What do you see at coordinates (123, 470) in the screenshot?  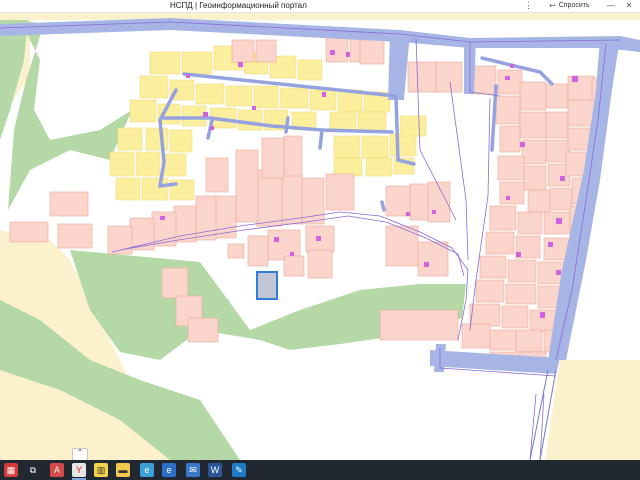 I see `file-explorer-icon: ▬` at bounding box center [123, 470].